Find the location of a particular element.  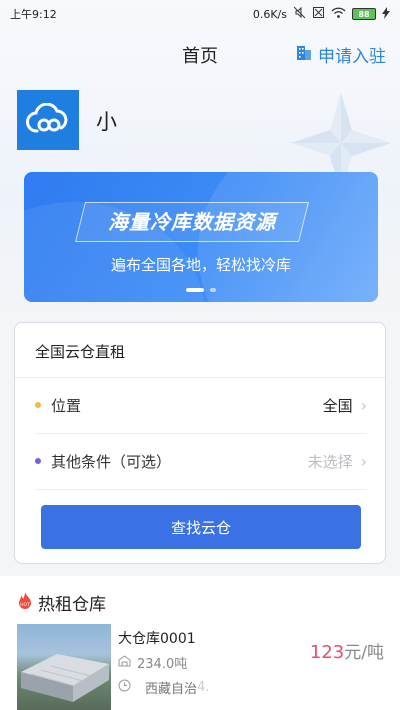

apply-join-label: 申请入驻 is located at coordinates (352, 57).